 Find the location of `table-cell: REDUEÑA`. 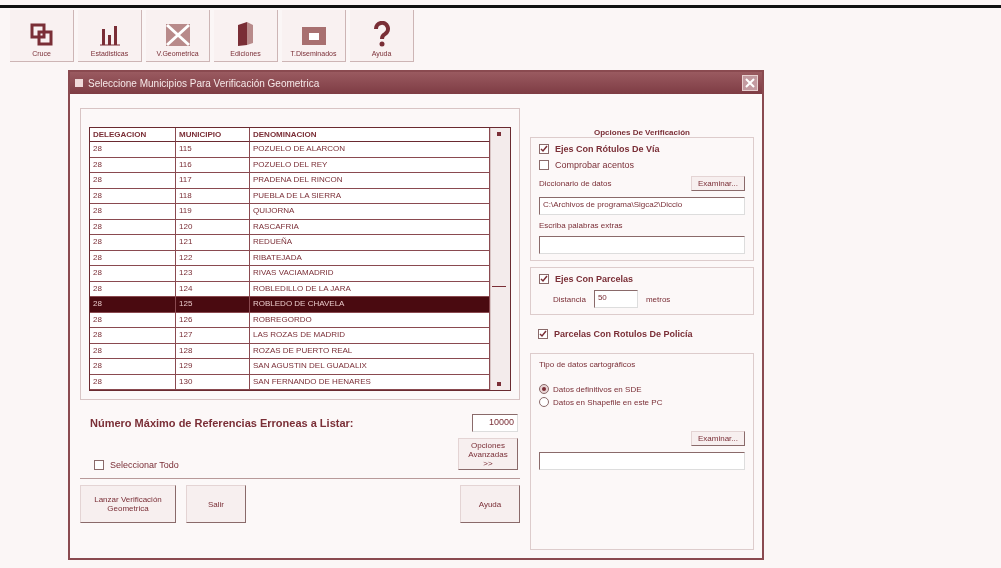

table-cell: REDUEÑA is located at coordinates (370, 243).